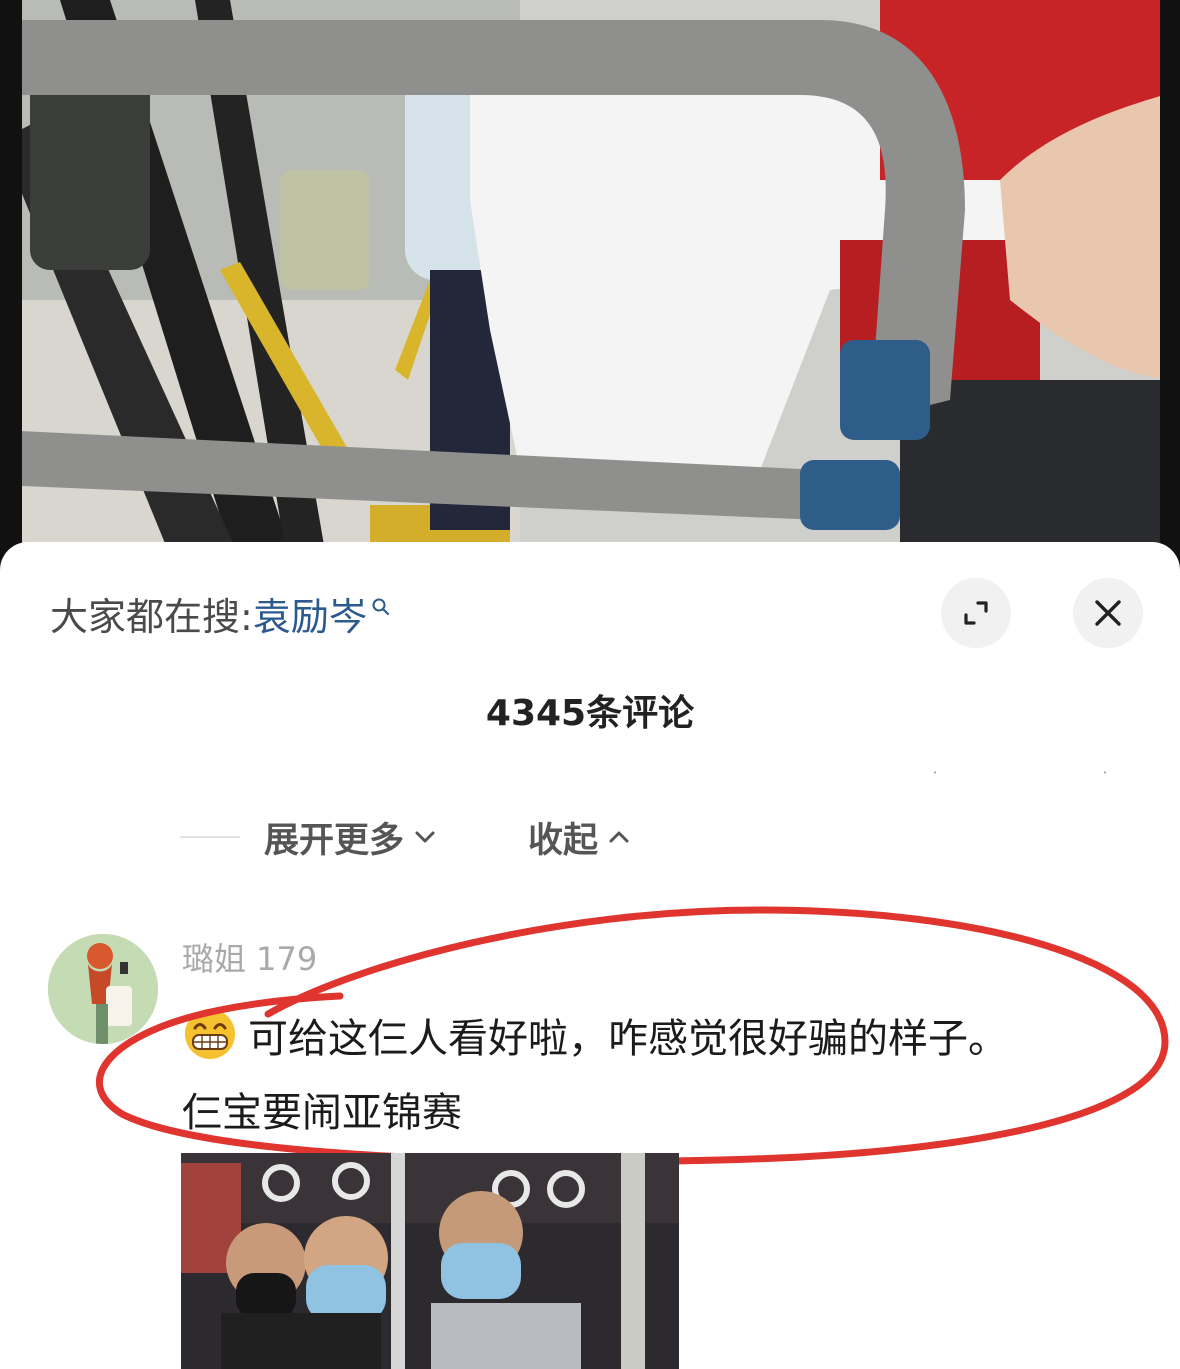 Image resolution: width=1180 pixels, height=1369 pixels. I want to click on comment-username: 璐姐 179, so click(249, 957).